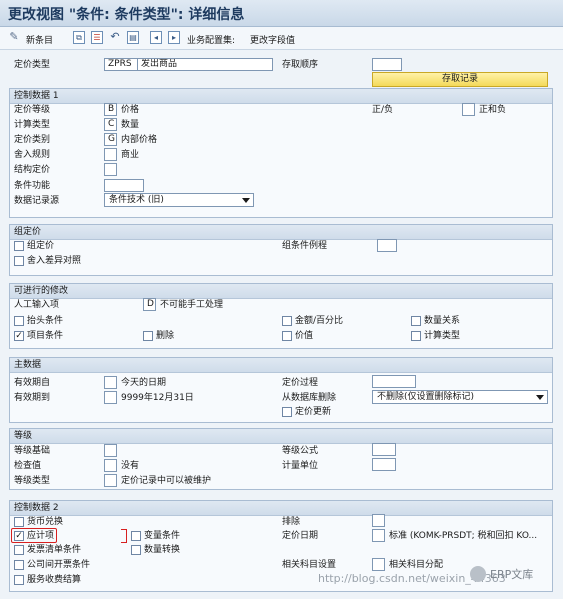 This screenshot has width=563, height=599. What do you see at coordinates (300, 65) in the screenshot?
I see `access-seq-label: 存取顺序` at bounding box center [300, 65].